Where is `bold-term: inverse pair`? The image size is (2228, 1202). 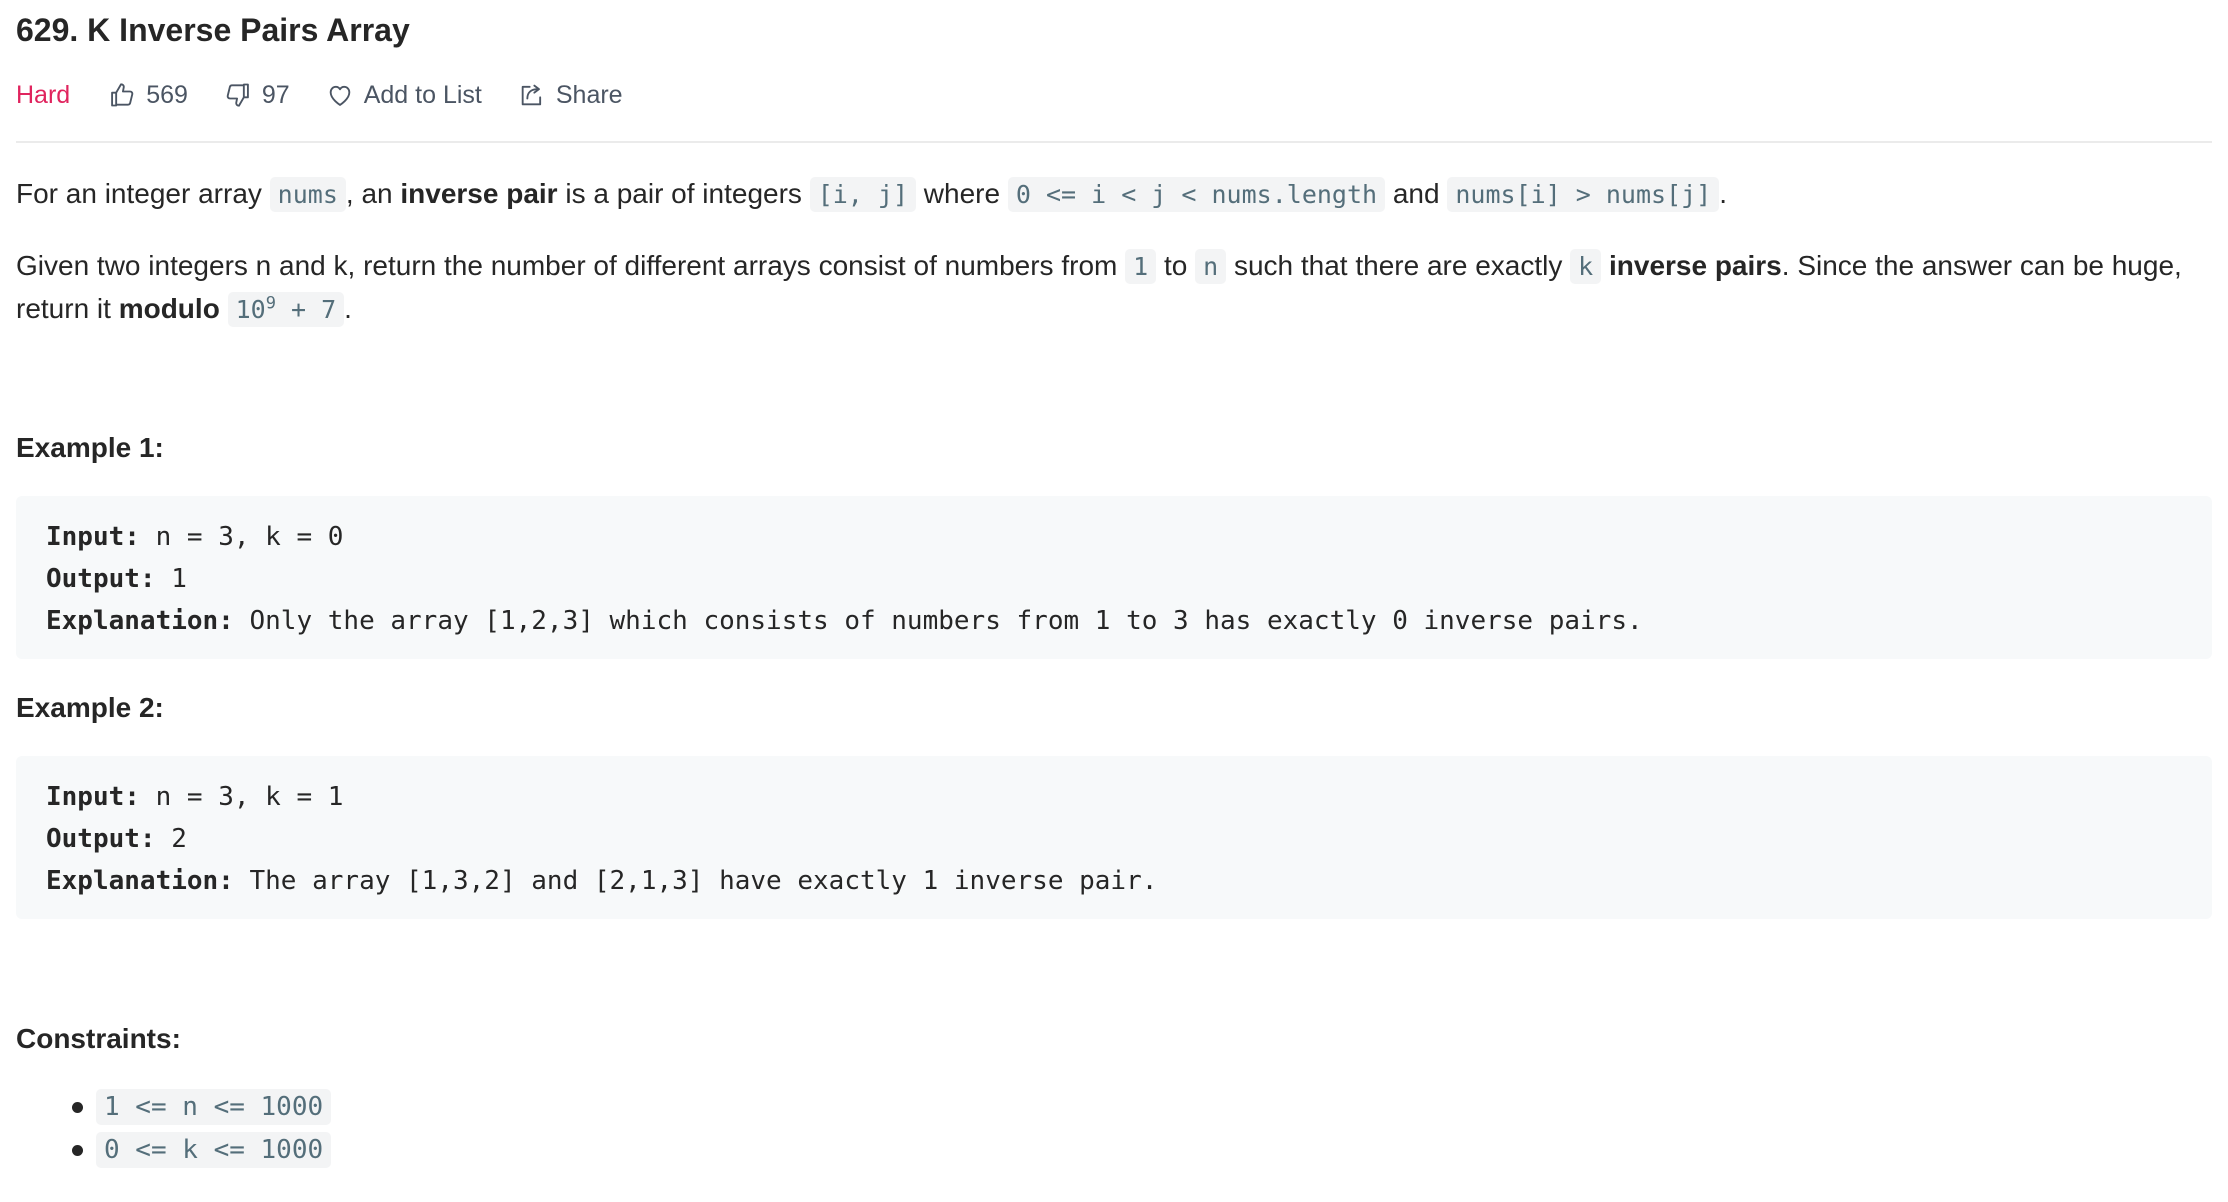 bold-term: inverse pair is located at coordinates (479, 193).